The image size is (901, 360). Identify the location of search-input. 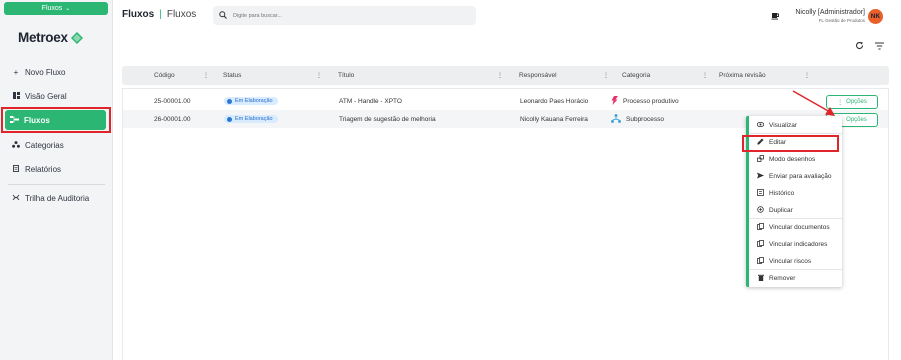
(333, 15).